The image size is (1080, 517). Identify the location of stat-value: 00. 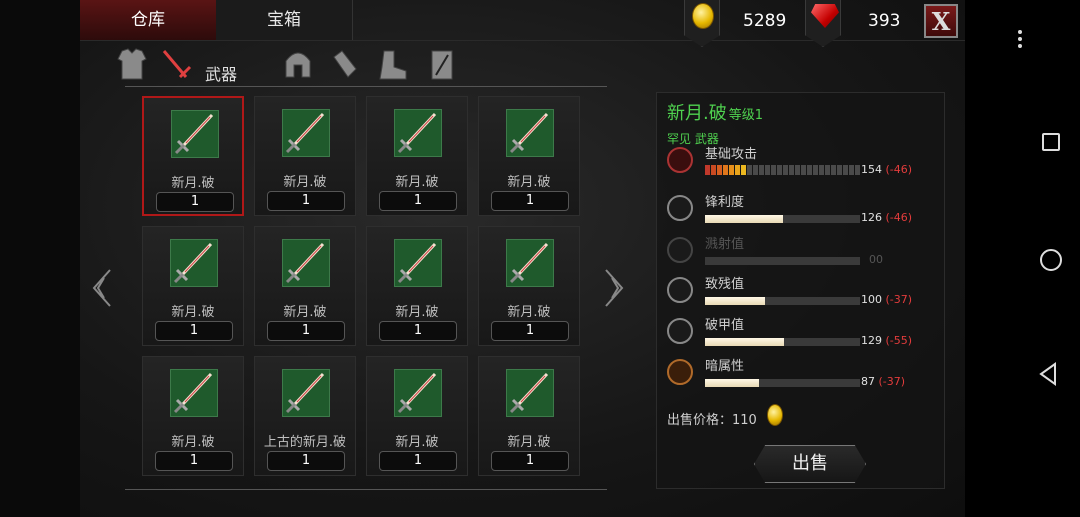
(876, 259).